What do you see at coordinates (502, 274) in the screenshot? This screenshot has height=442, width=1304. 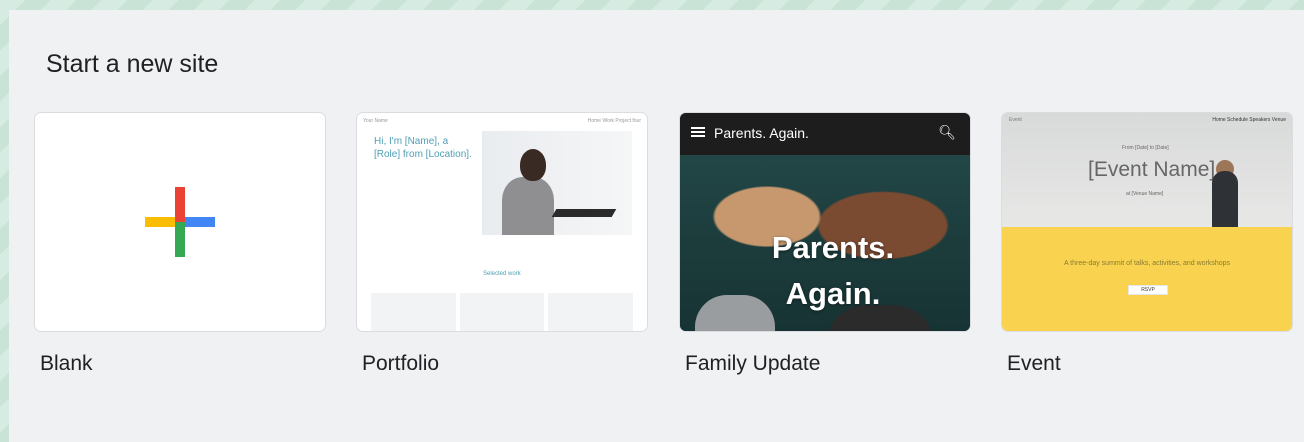 I see `portfolio-preview-section: Selected work` at bounding box center [502, 274].